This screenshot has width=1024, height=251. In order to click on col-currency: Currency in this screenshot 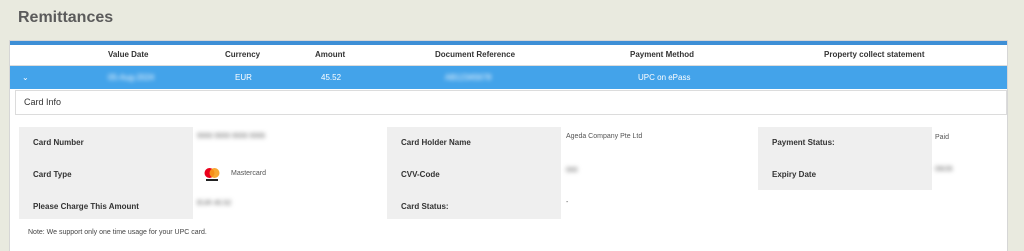, I will do `click(242, 54)`.